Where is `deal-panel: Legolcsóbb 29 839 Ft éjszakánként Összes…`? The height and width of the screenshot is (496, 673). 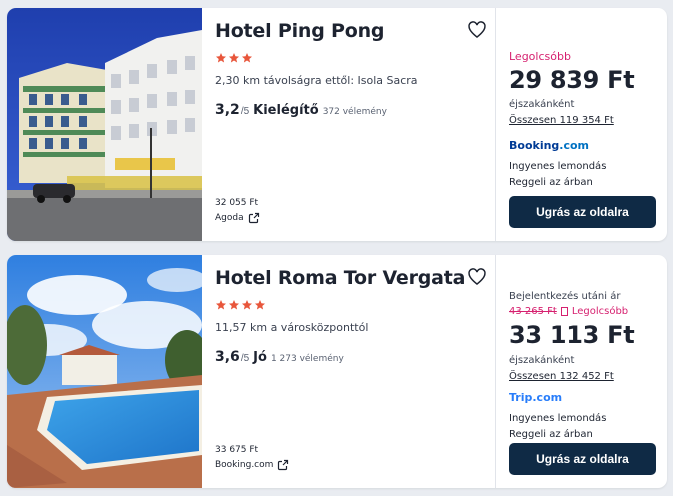 deal-panel: Legolcsóbb 29 839 Ft éjszakánként Összes… is located at coordinates (584, 124).